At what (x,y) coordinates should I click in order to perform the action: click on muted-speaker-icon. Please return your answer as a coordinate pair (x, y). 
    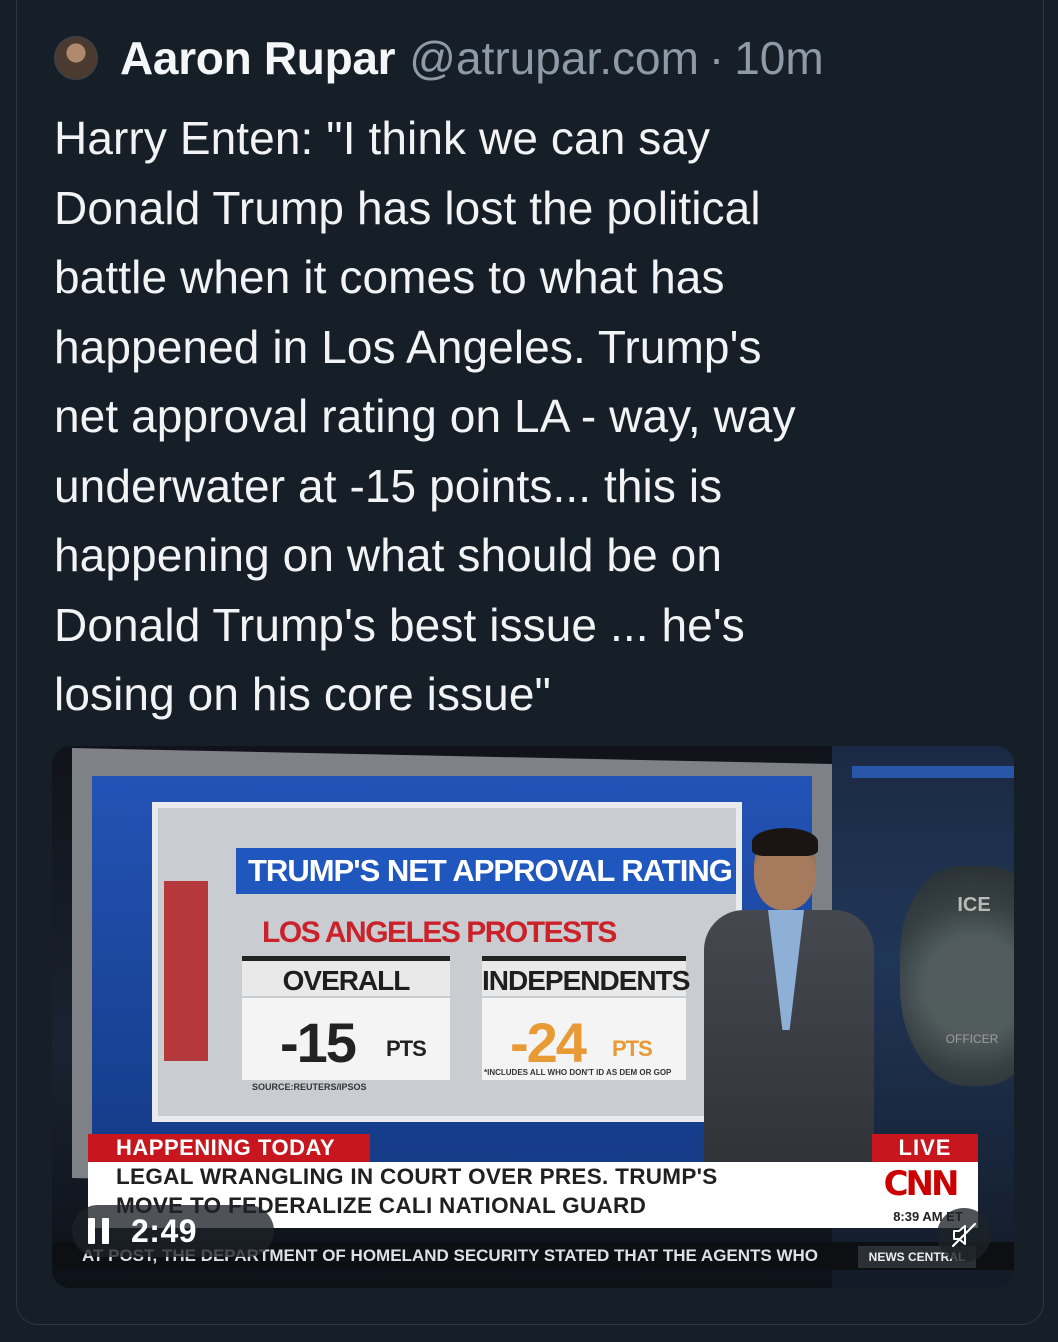
    Looking at the image, I should click on (964, 1235).